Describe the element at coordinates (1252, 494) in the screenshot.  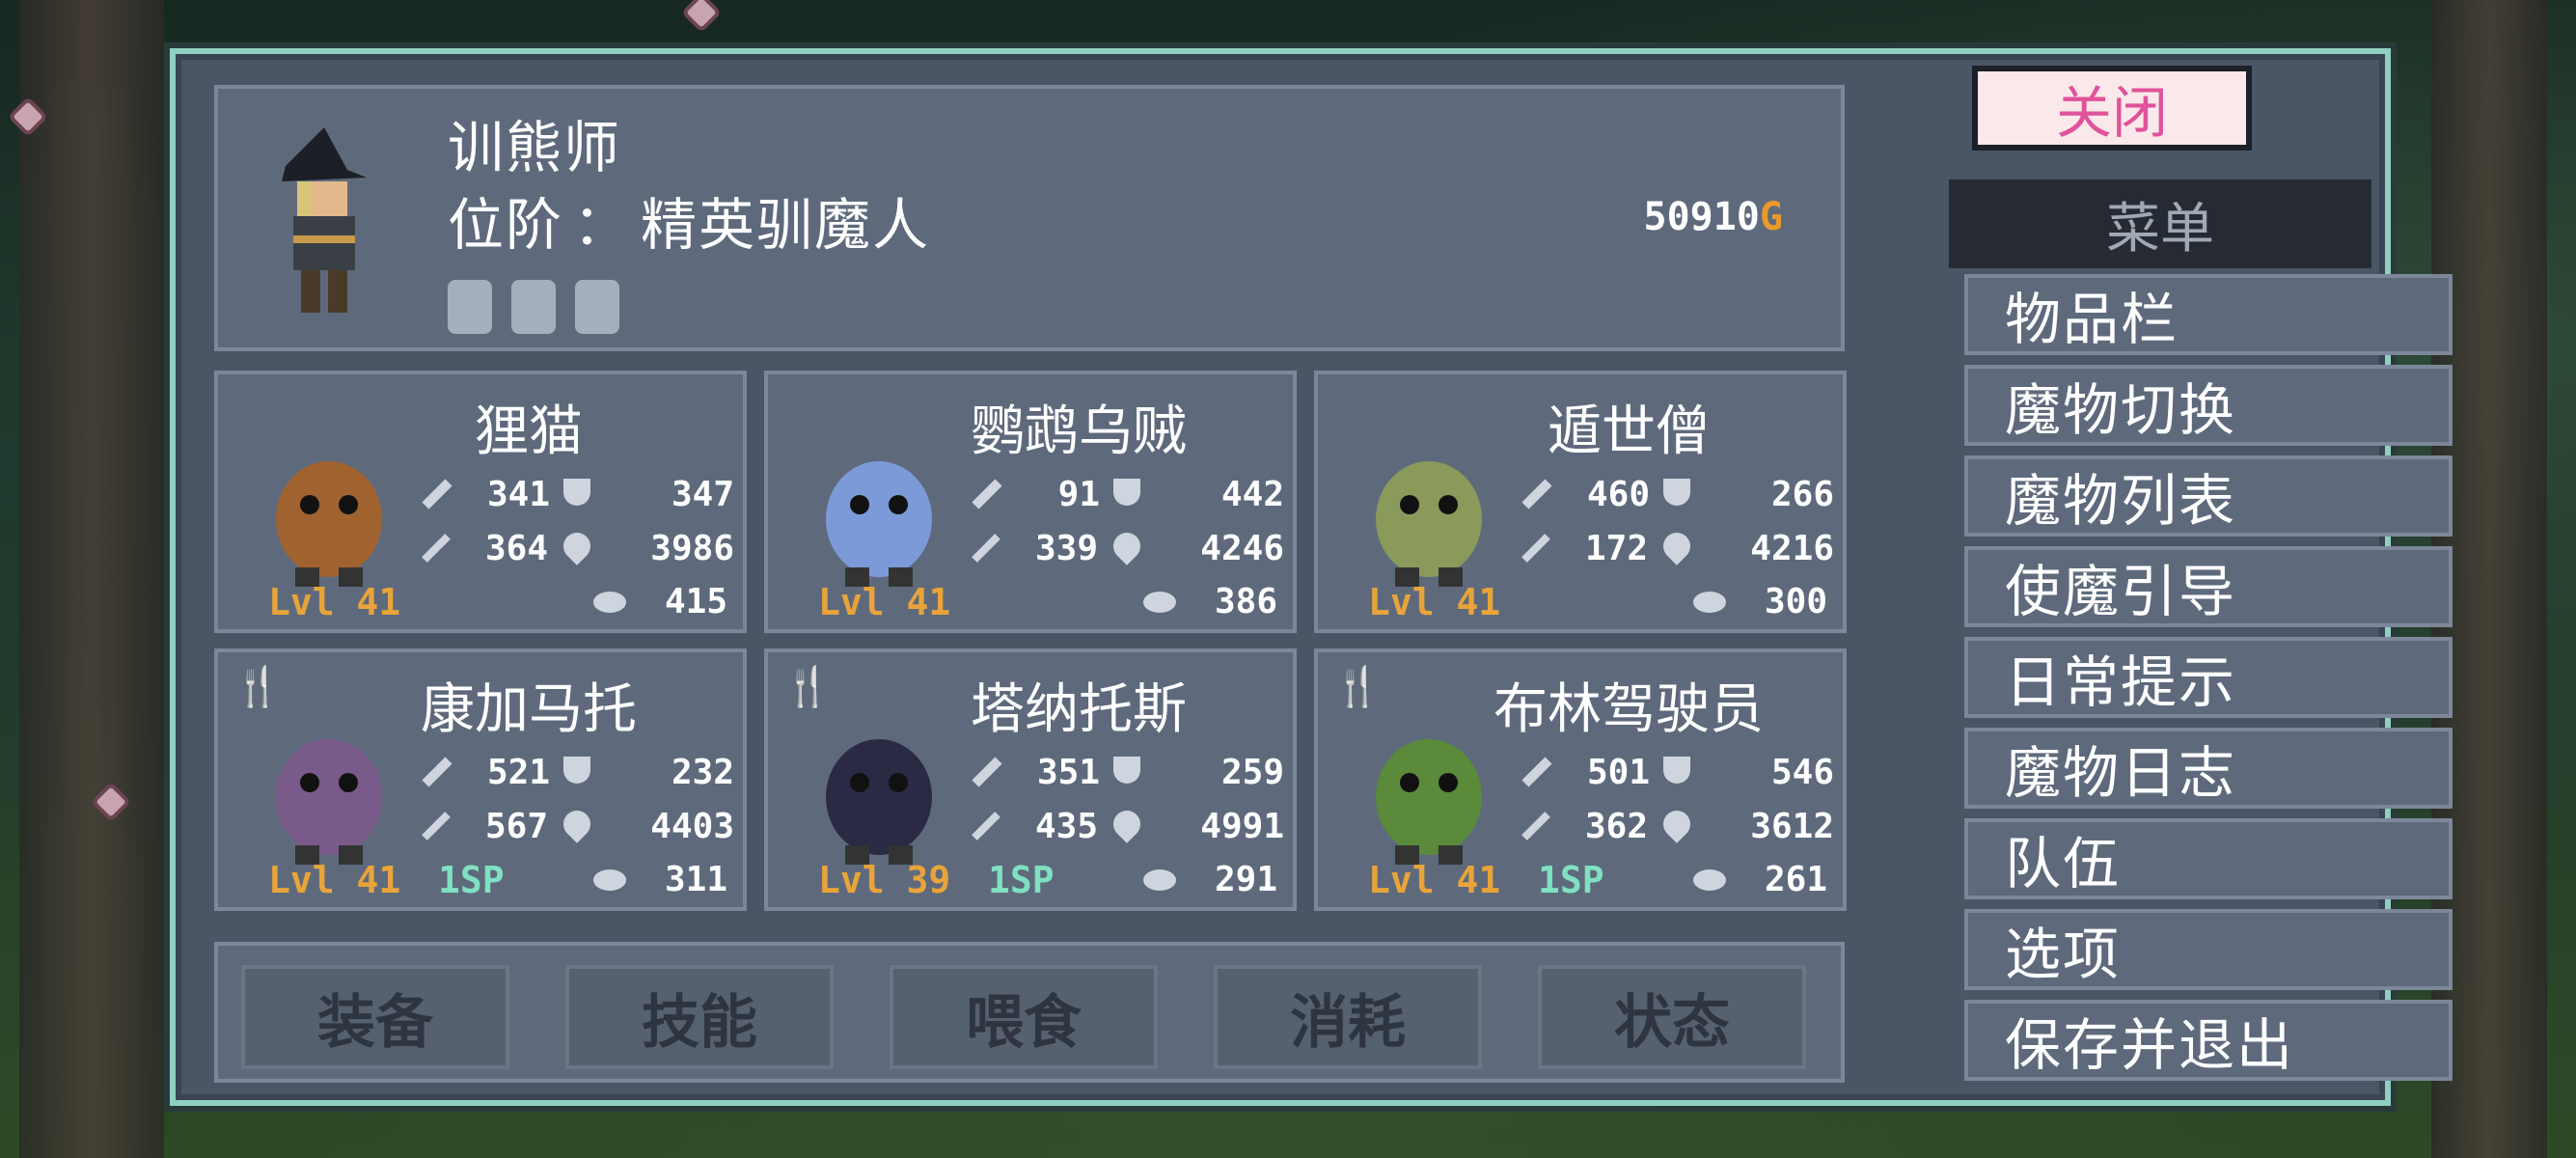
I see `stat-defense: 442` at that location.